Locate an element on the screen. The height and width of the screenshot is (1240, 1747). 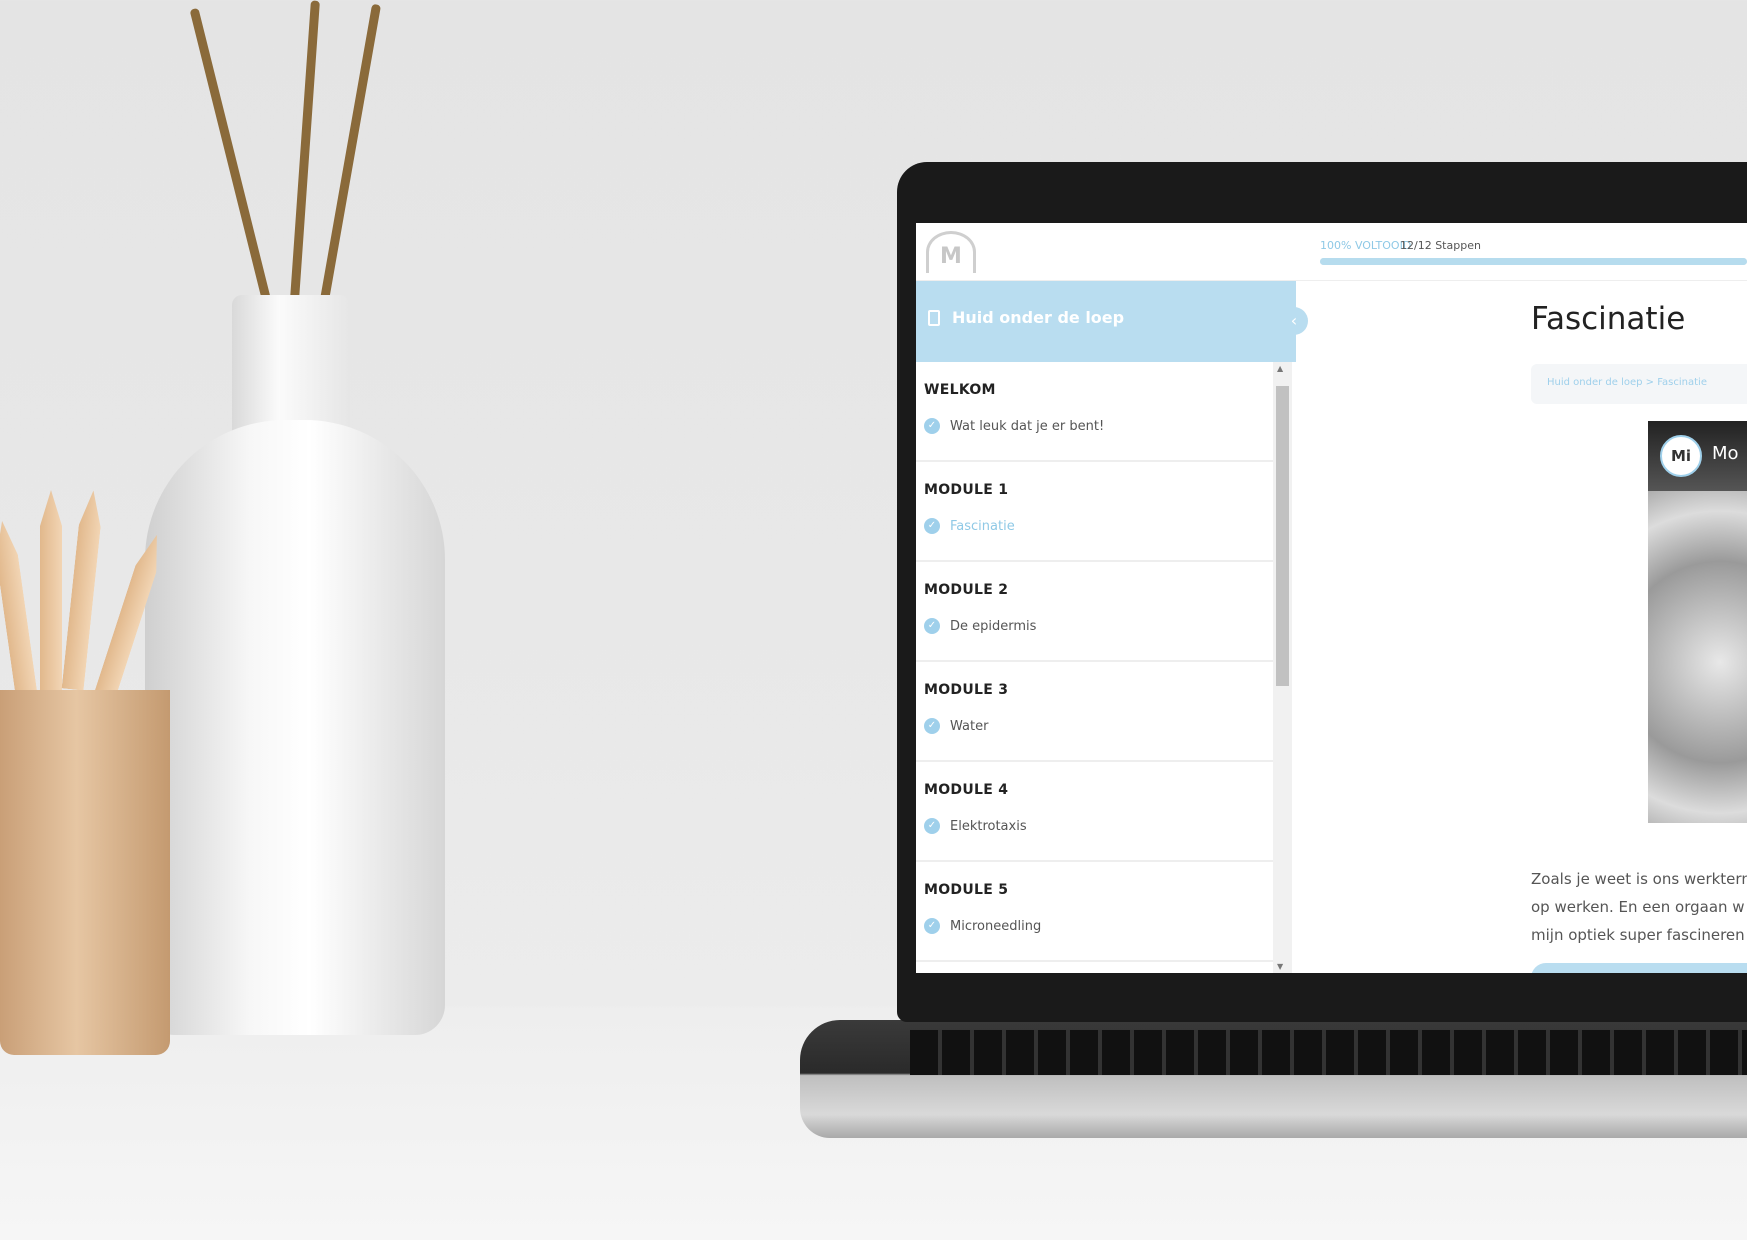
sidebar-header: Huid onder de loep ‹ is located at coordinates (1112, 321).